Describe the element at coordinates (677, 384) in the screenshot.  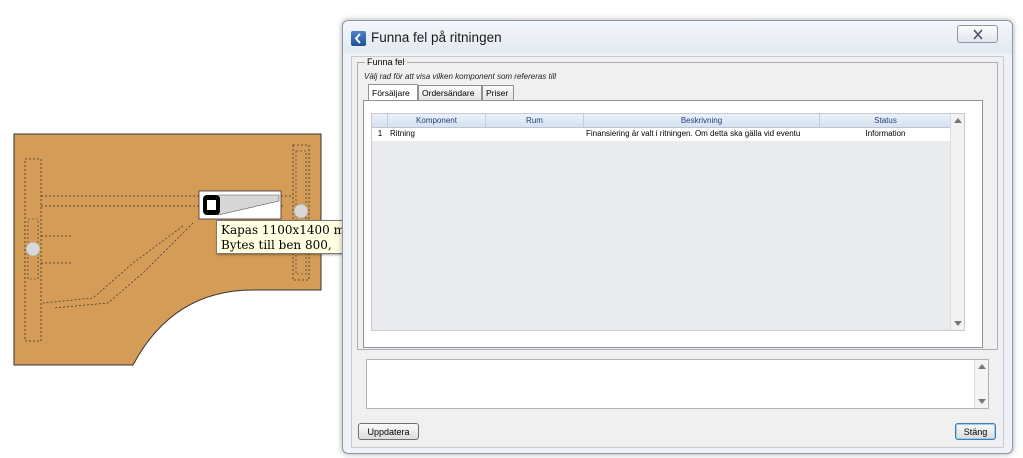
I see `detail-textarea` at that location.